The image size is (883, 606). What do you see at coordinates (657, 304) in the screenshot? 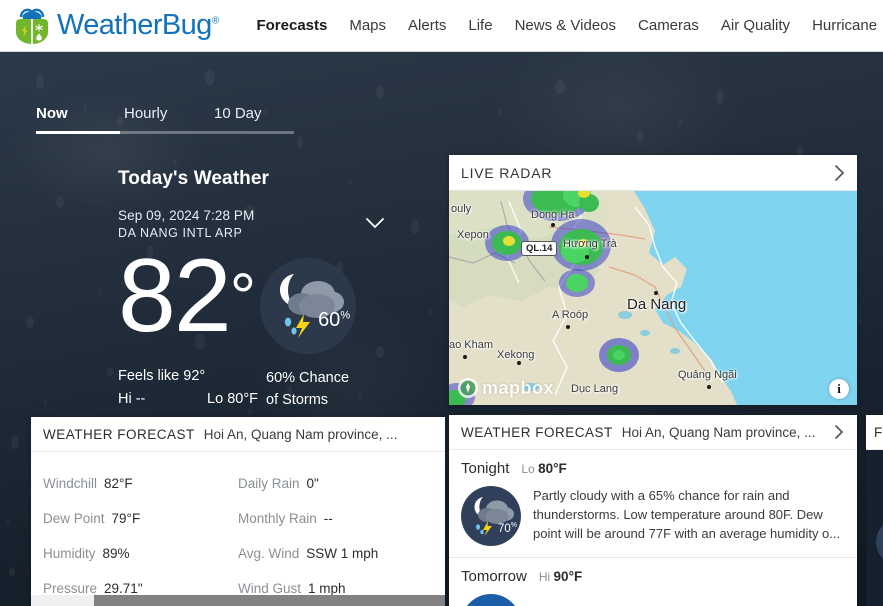
I see `map-label-da-nang: Da Nang` at bounding box center [657, 304].